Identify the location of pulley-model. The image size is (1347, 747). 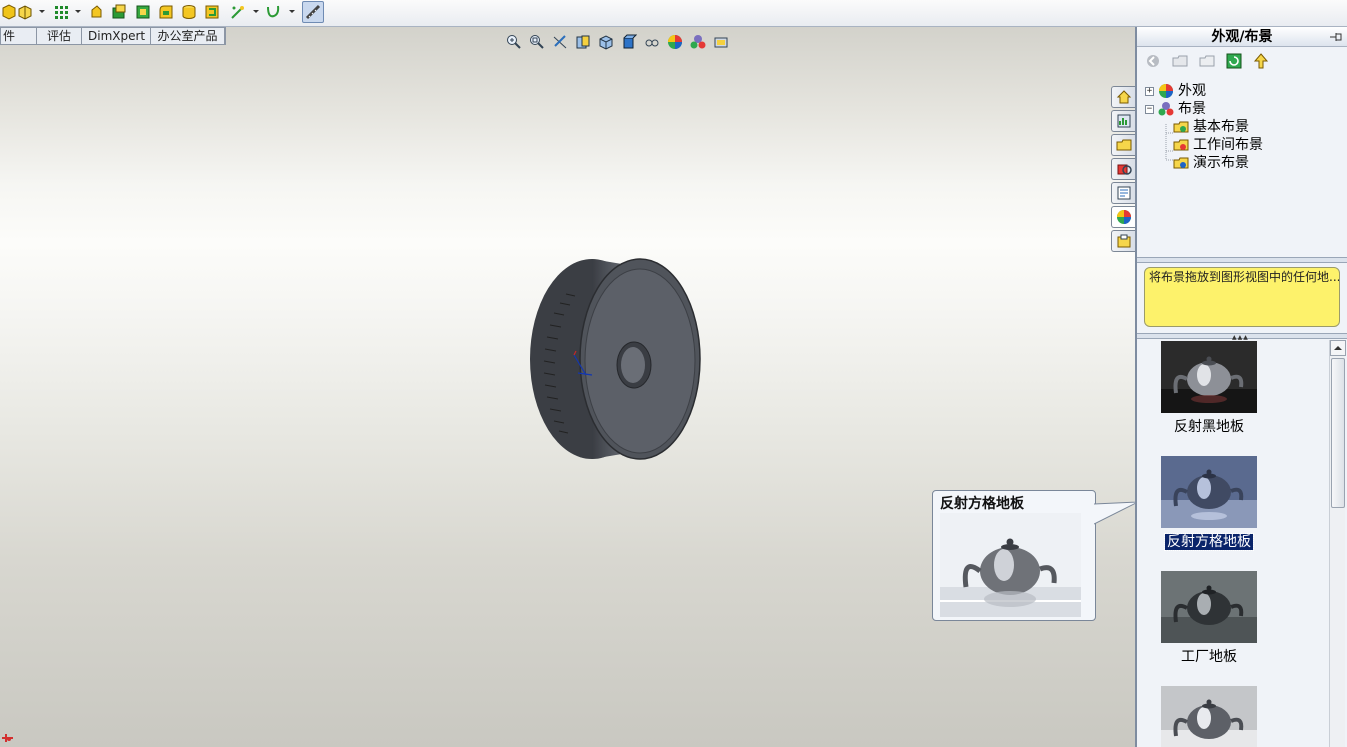
(617, 359).